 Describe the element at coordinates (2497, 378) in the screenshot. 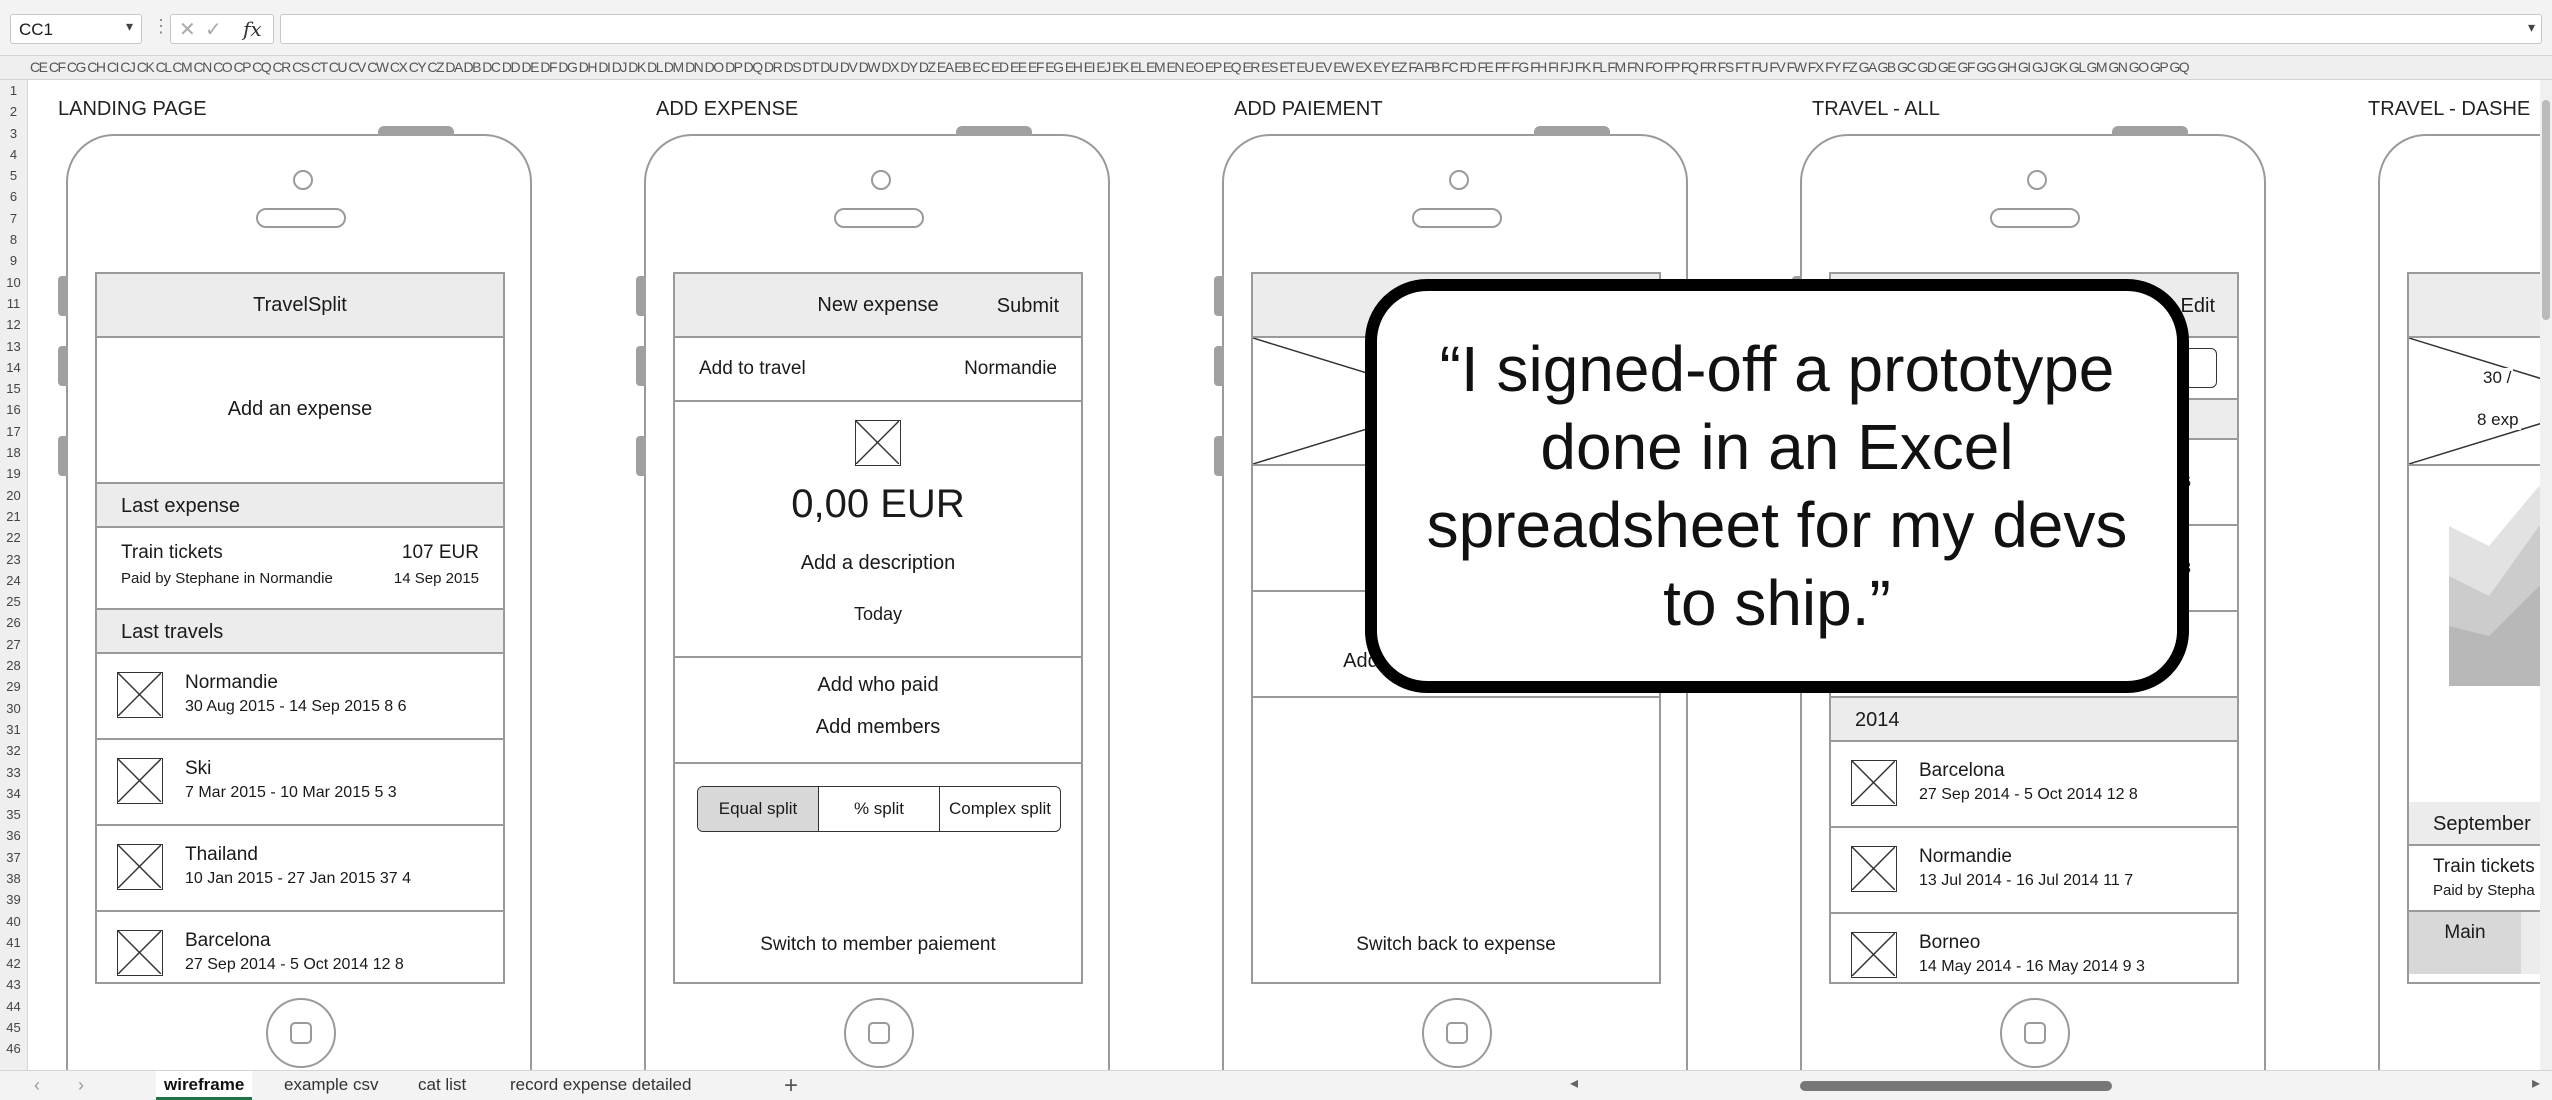

I see `stat-participants: 30 /` at that location.